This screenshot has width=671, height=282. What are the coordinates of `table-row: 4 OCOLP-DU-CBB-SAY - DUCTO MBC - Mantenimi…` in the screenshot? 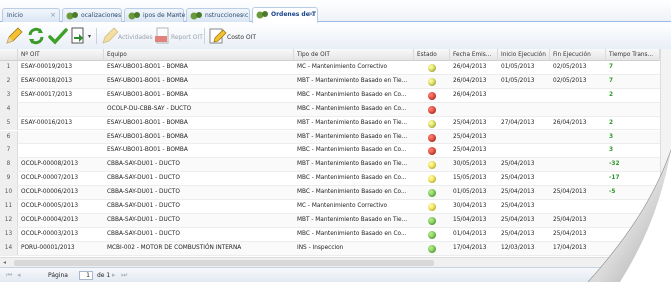 It's located at (330, 109).